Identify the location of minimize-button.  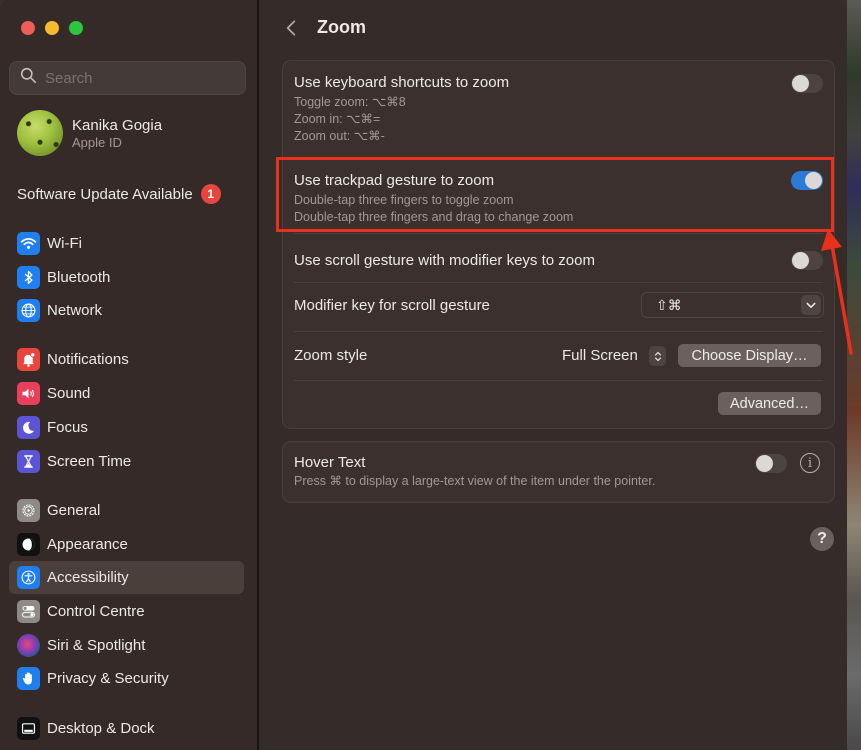
(52, 28).